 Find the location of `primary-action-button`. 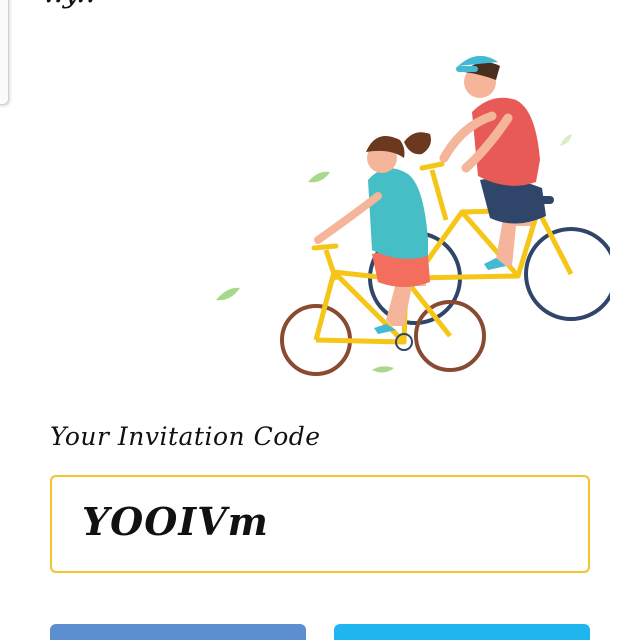

primary-action-button is located at coordinates (178, 632).